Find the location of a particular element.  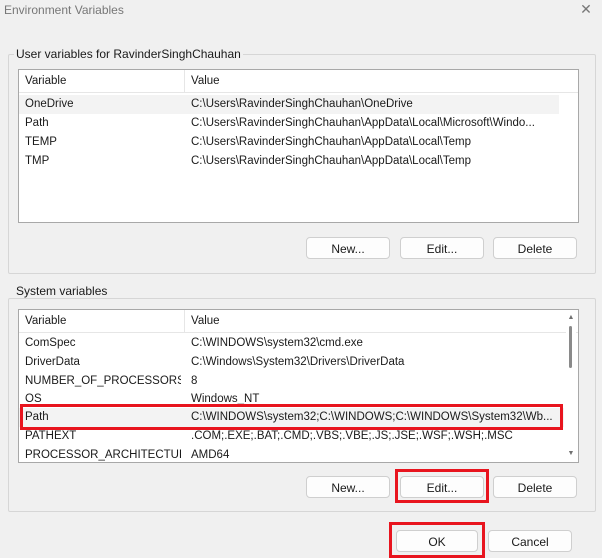

variable-name: ComSpec is located at coordinates (50, 343).